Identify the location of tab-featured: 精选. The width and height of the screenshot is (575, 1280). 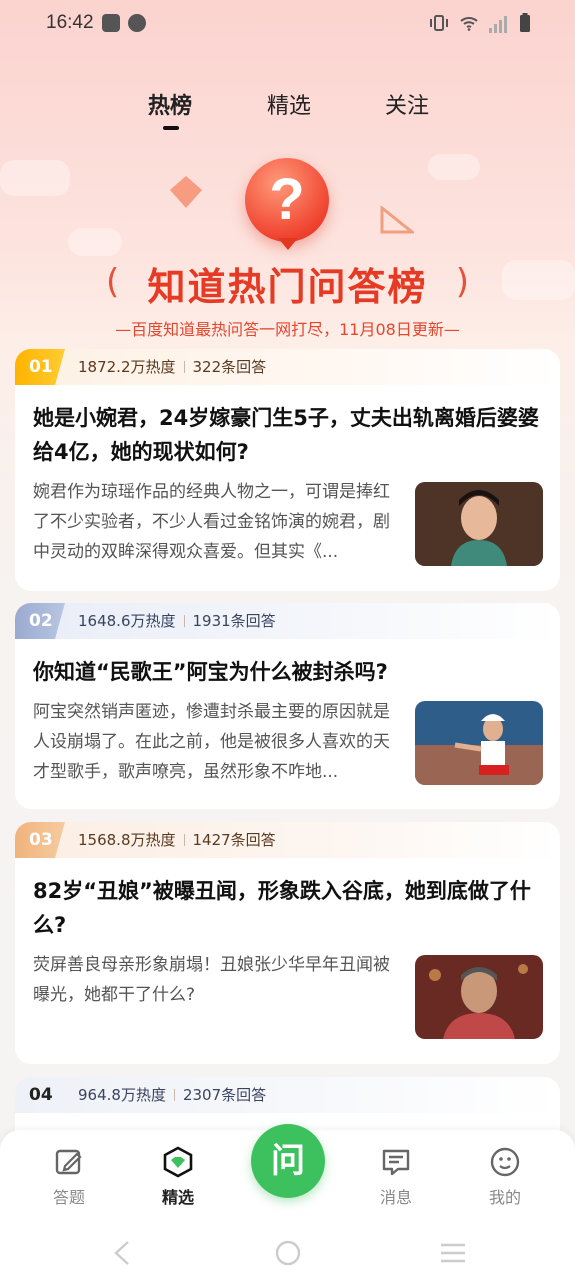
(289, 104).